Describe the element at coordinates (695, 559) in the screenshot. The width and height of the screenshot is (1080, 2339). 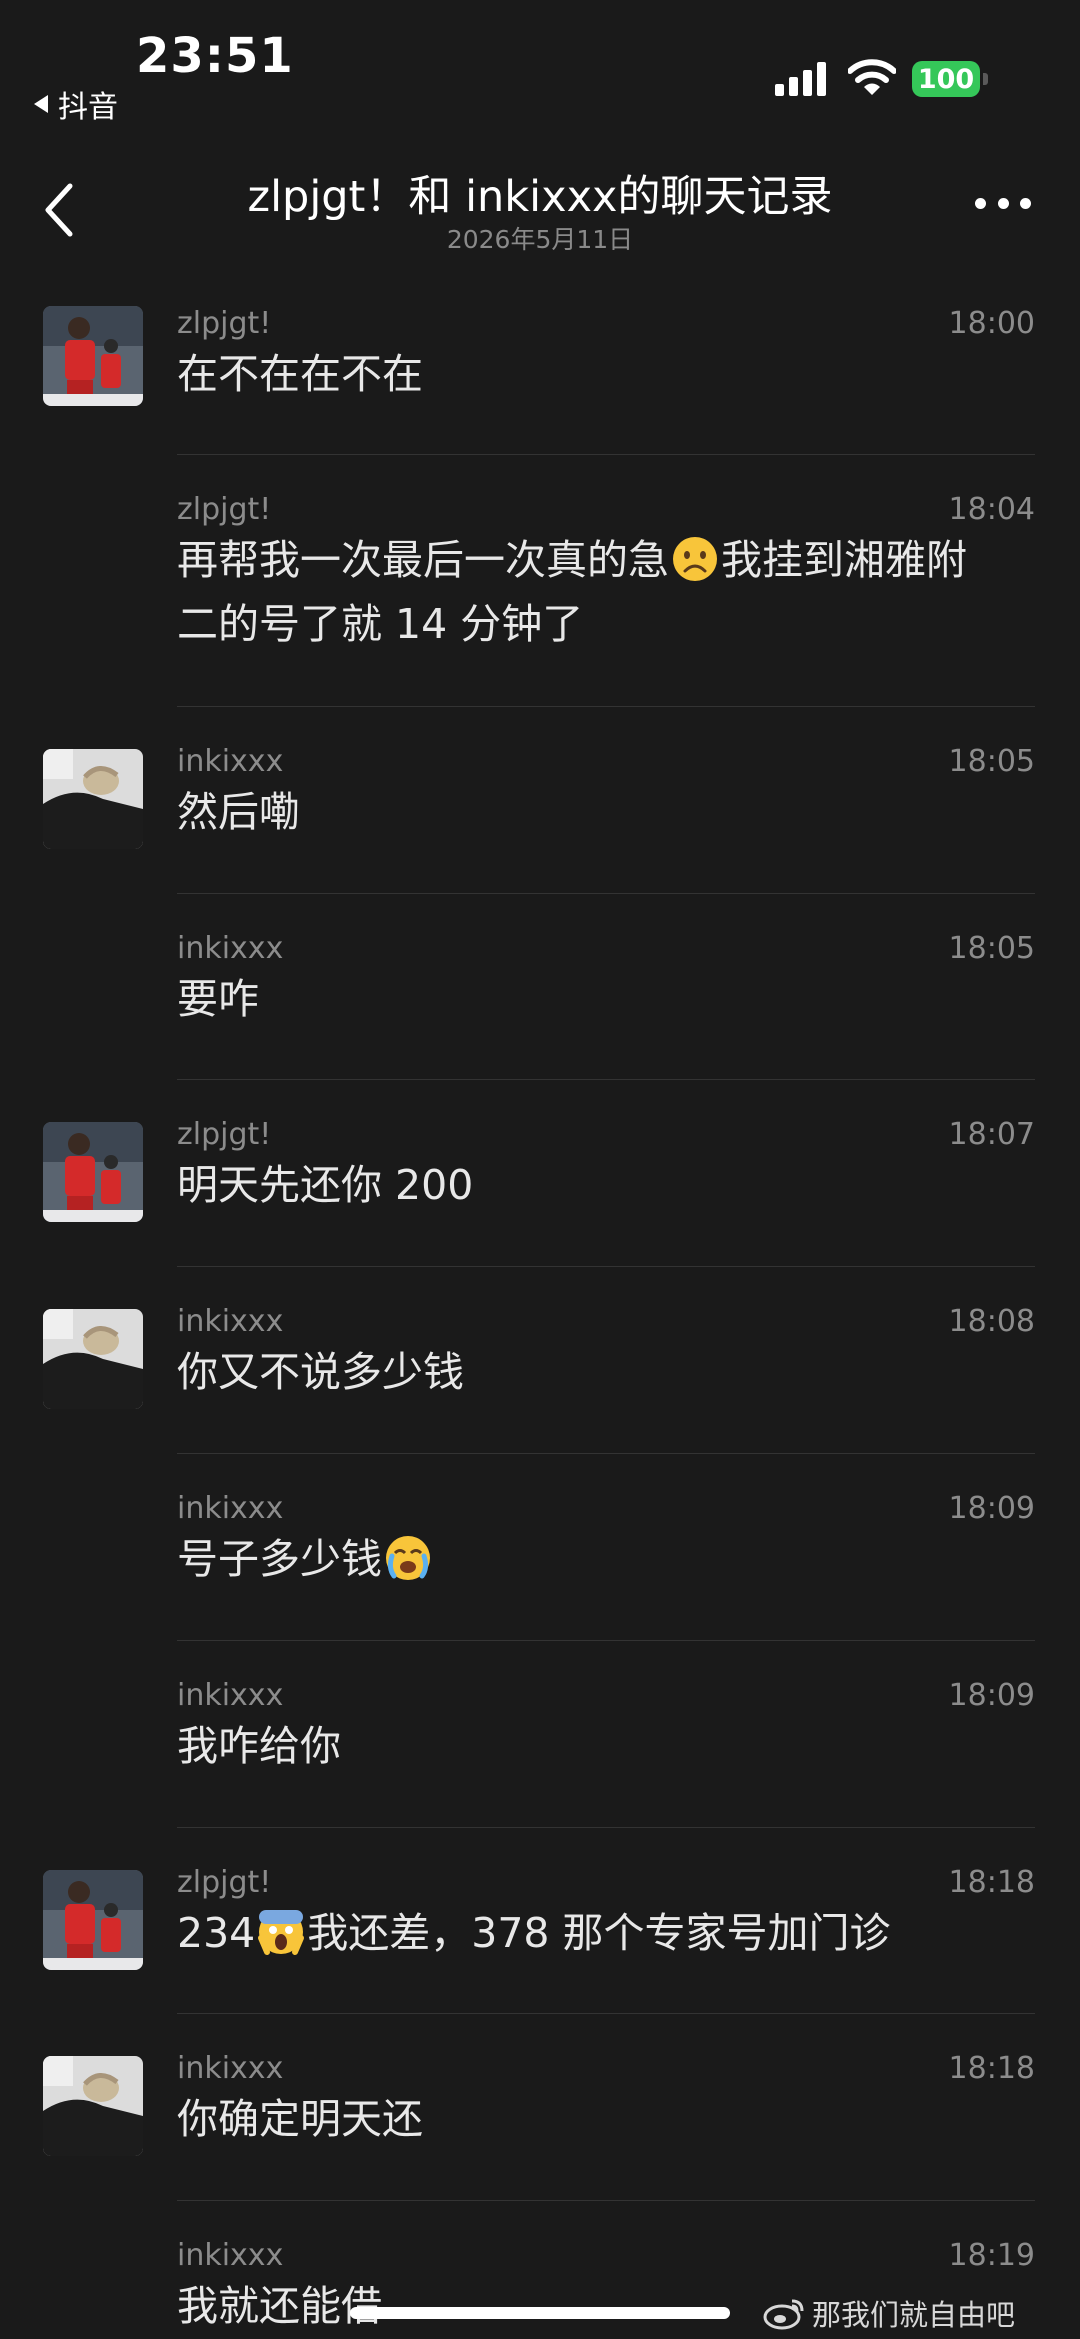
I see `frowning-face-emoji` at that location.